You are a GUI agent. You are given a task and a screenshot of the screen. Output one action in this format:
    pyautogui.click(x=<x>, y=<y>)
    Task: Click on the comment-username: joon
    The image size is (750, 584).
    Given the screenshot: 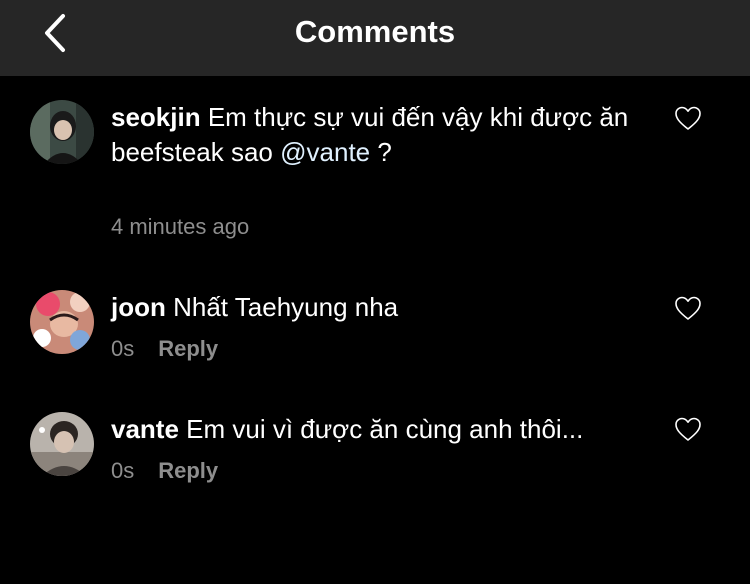 What is the action you would take?
    pyautogui.click(x=138, y=307)
    